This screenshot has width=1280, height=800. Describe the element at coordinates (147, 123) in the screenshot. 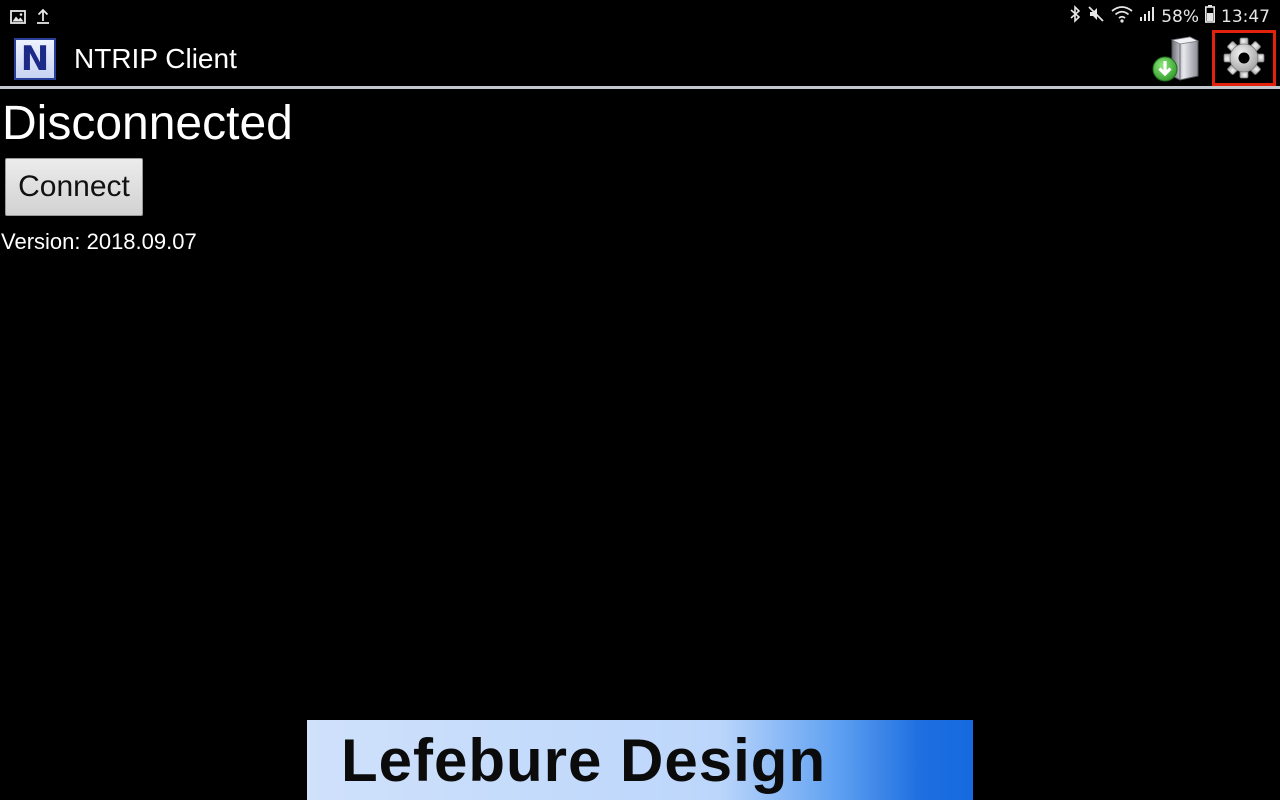

I see `connection-status: Disconnected` at that location.